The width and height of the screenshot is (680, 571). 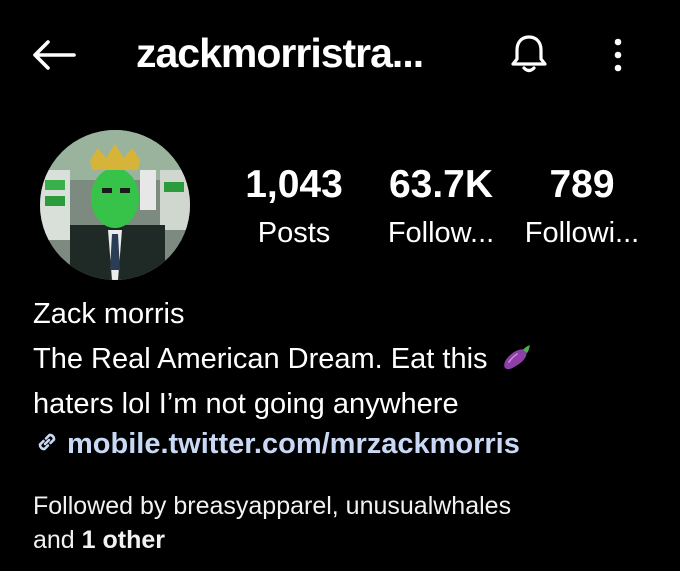 What do you see at coordinates (294, 233) in the screenshot?
I see `posts-label: Posts` at bounding box center [294, 233].